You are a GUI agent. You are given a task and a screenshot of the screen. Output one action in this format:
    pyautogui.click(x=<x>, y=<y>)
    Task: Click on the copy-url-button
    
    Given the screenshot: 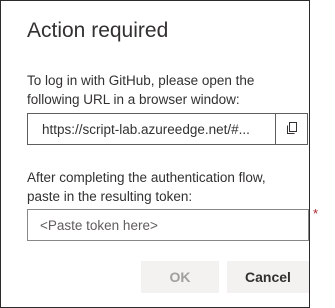 What is the action you would take?
    pyautogui.click(x=291, y=129)
    